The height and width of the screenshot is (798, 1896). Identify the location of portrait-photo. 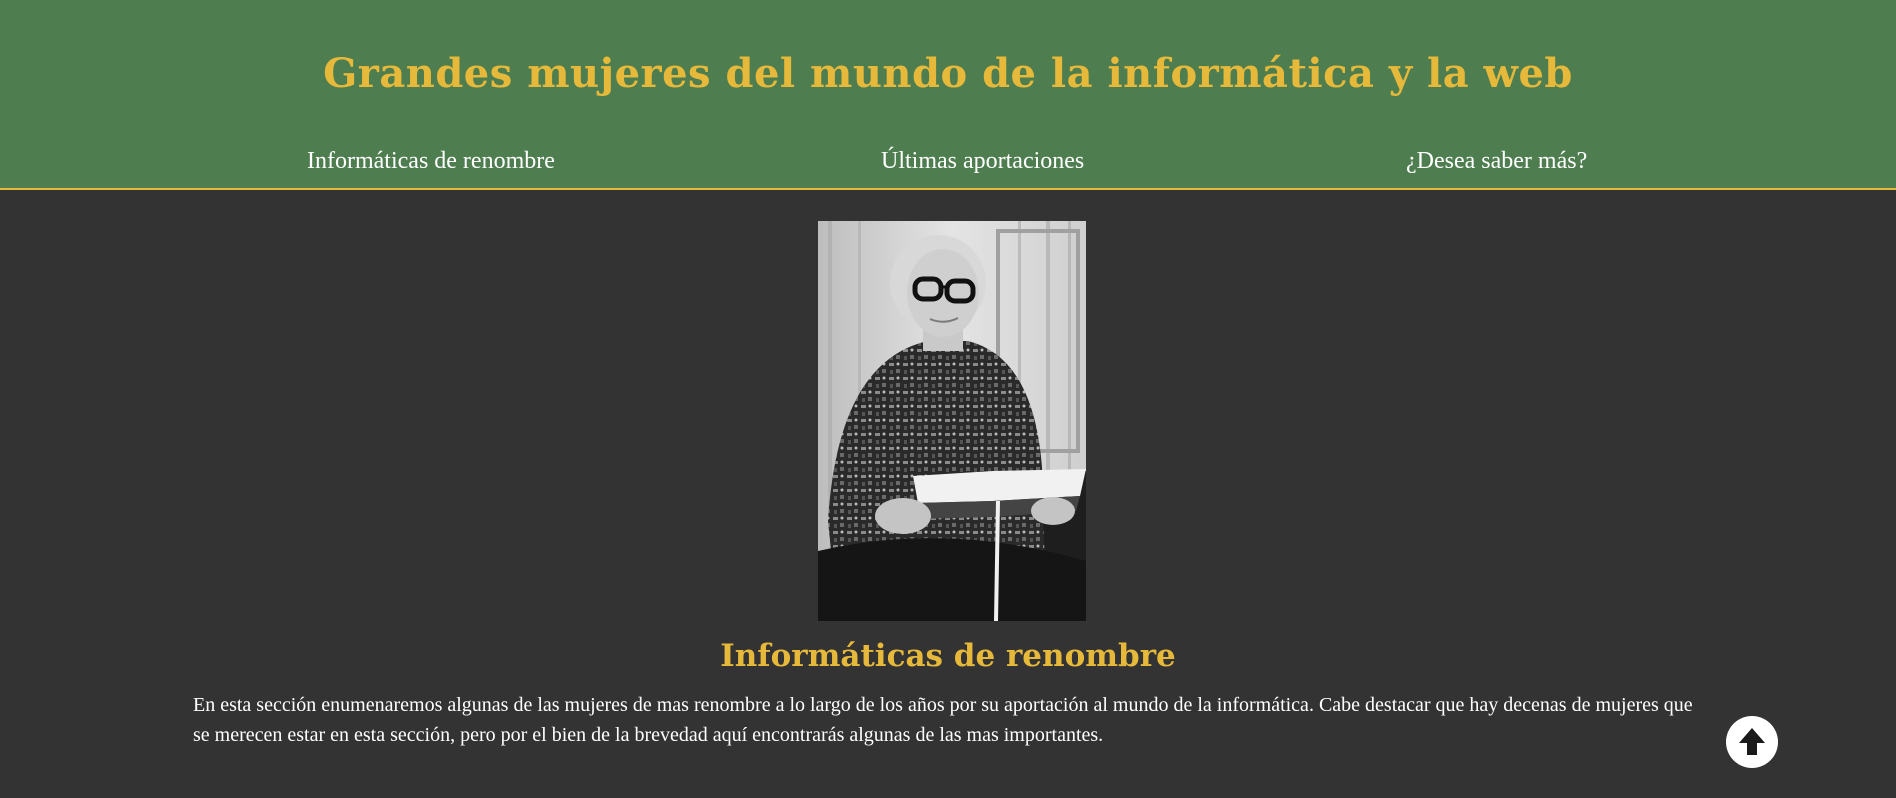
(952, 421).